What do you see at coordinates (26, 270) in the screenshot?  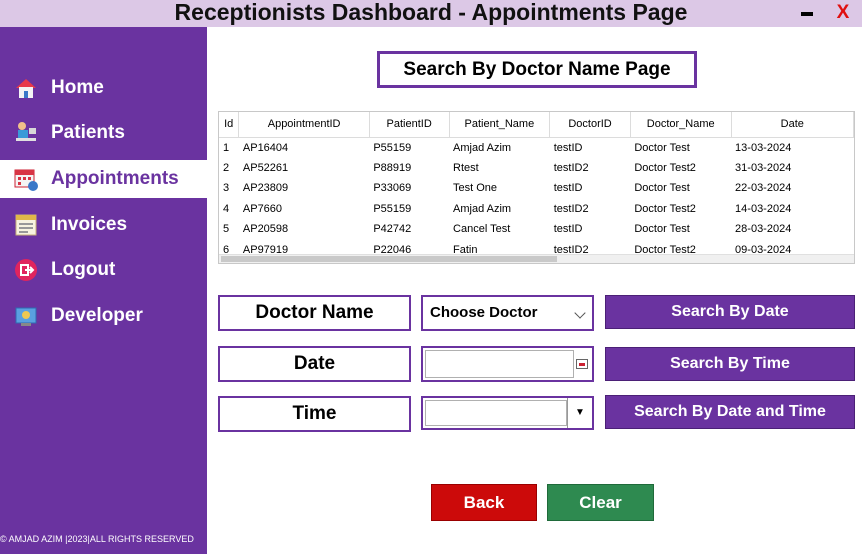 I see `logout-icon` at bounding box center [26, 270].